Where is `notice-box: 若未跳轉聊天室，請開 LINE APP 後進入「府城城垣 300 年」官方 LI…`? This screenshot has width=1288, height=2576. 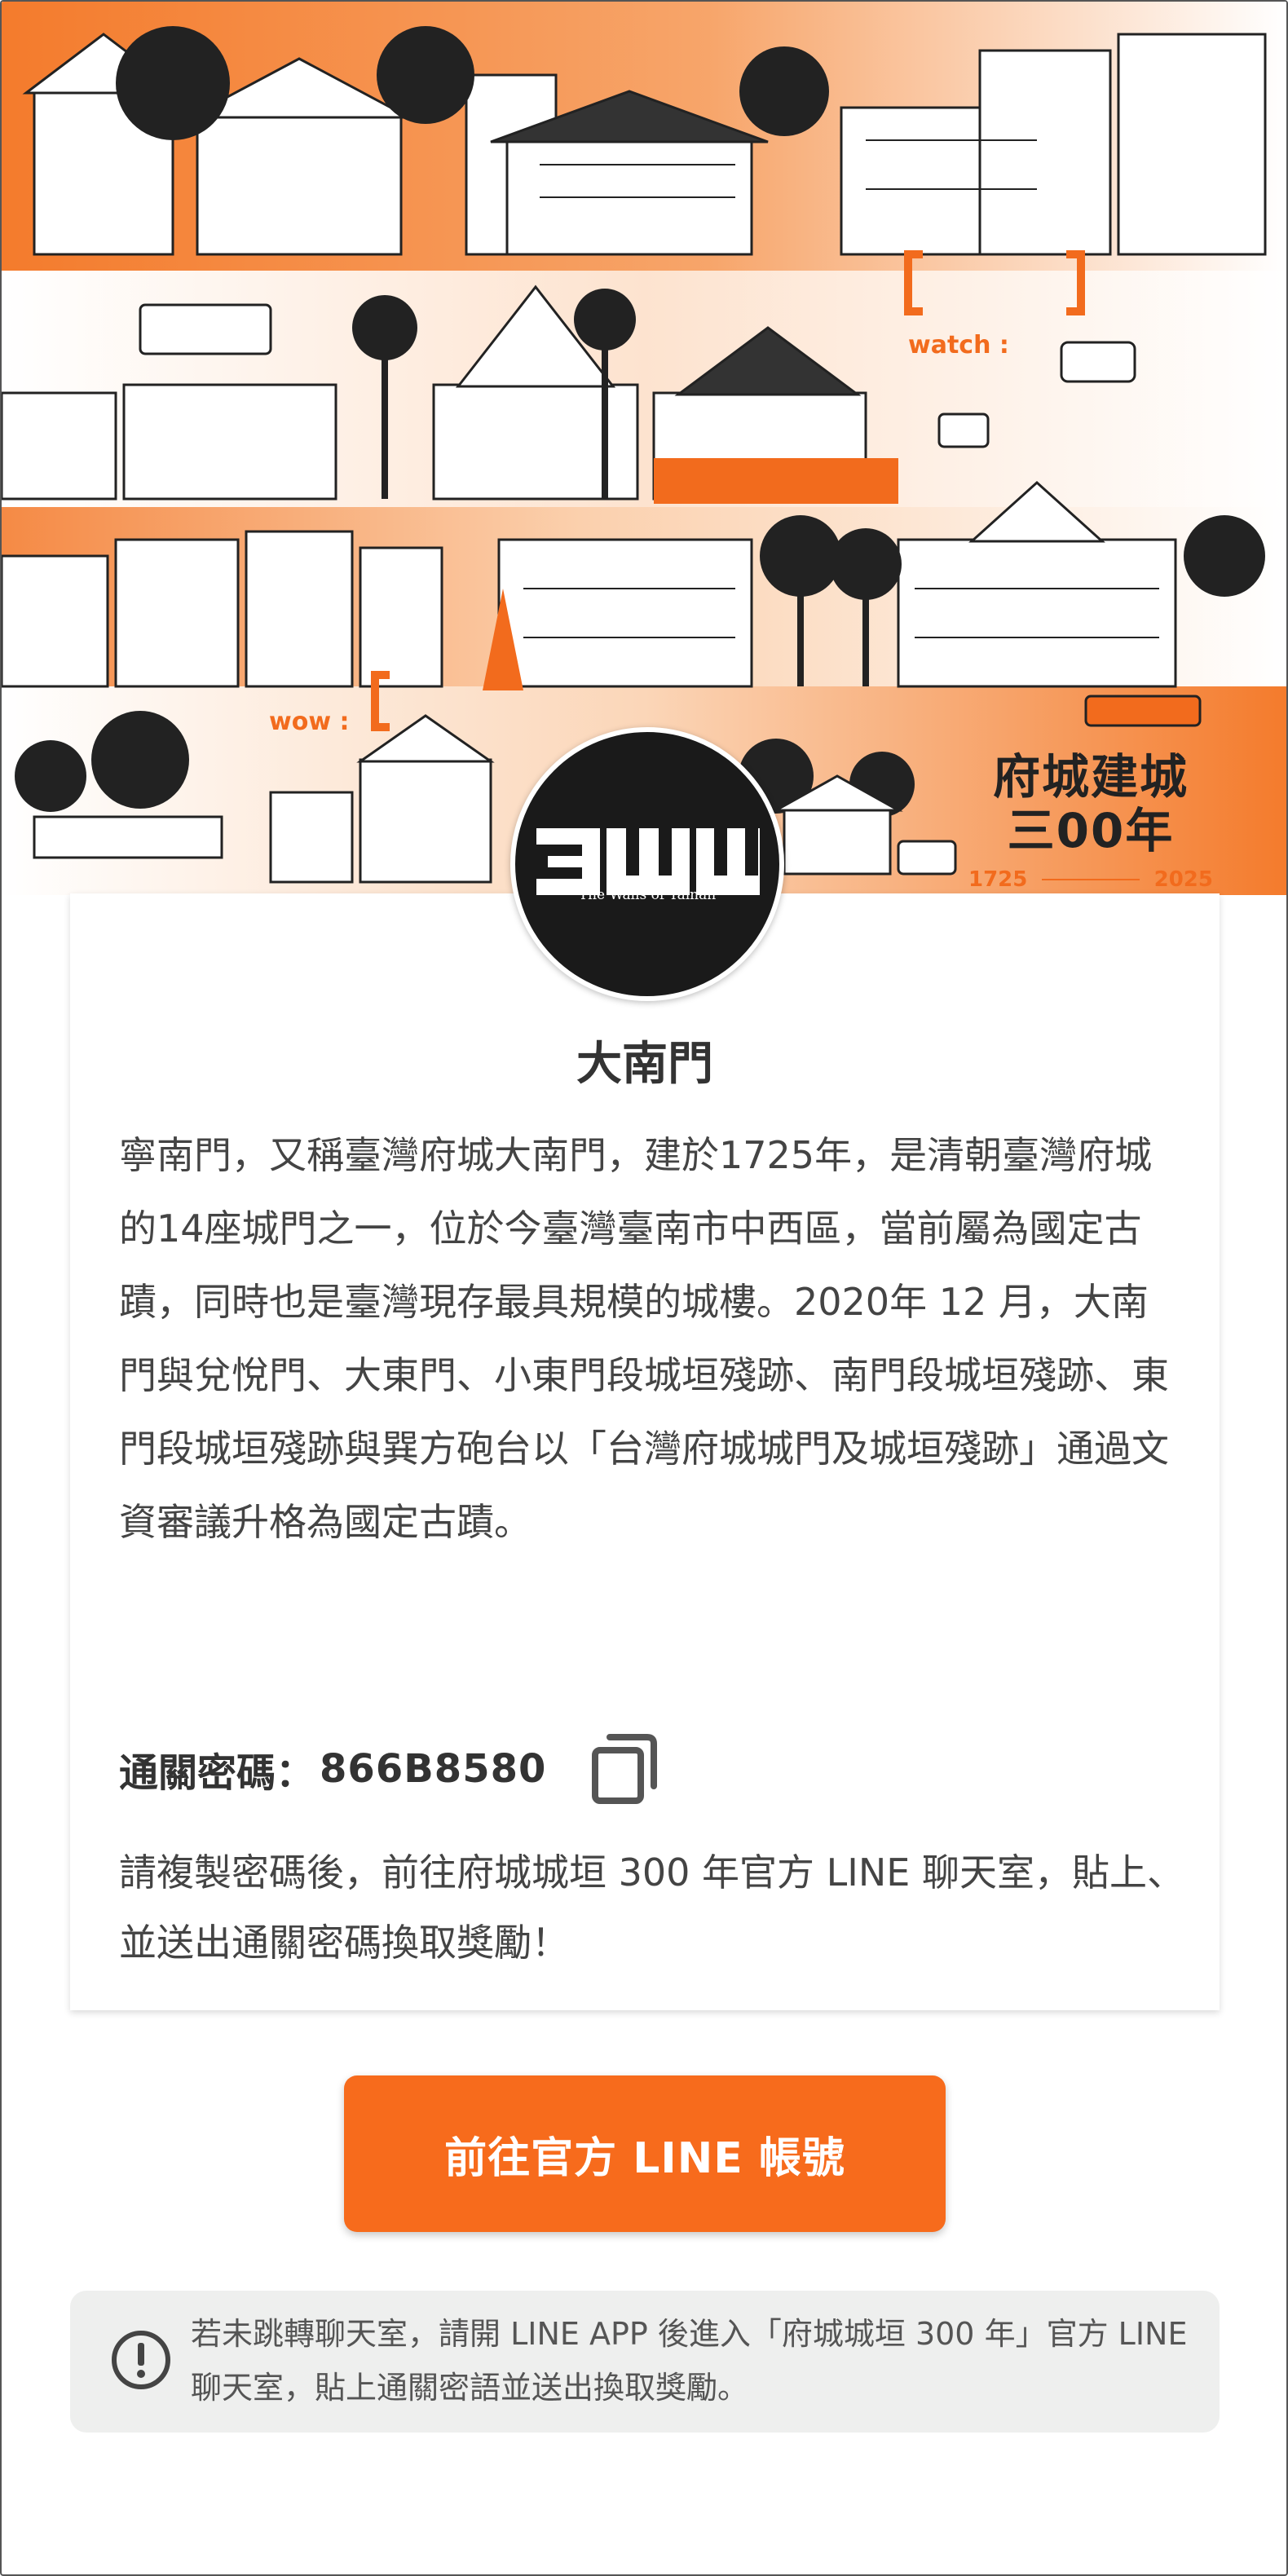
notice-box: 若未跳轉聊天室，請開 LINE APP 後進入「府城城垣 300 年」官方 LI… is located at coordinates (645, 2362).